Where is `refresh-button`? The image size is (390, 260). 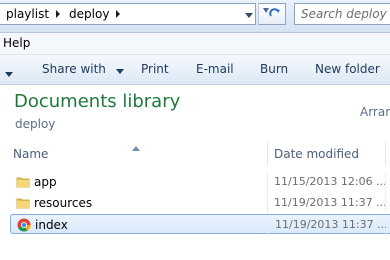 refresh-button is located at coordinates (272, 14).